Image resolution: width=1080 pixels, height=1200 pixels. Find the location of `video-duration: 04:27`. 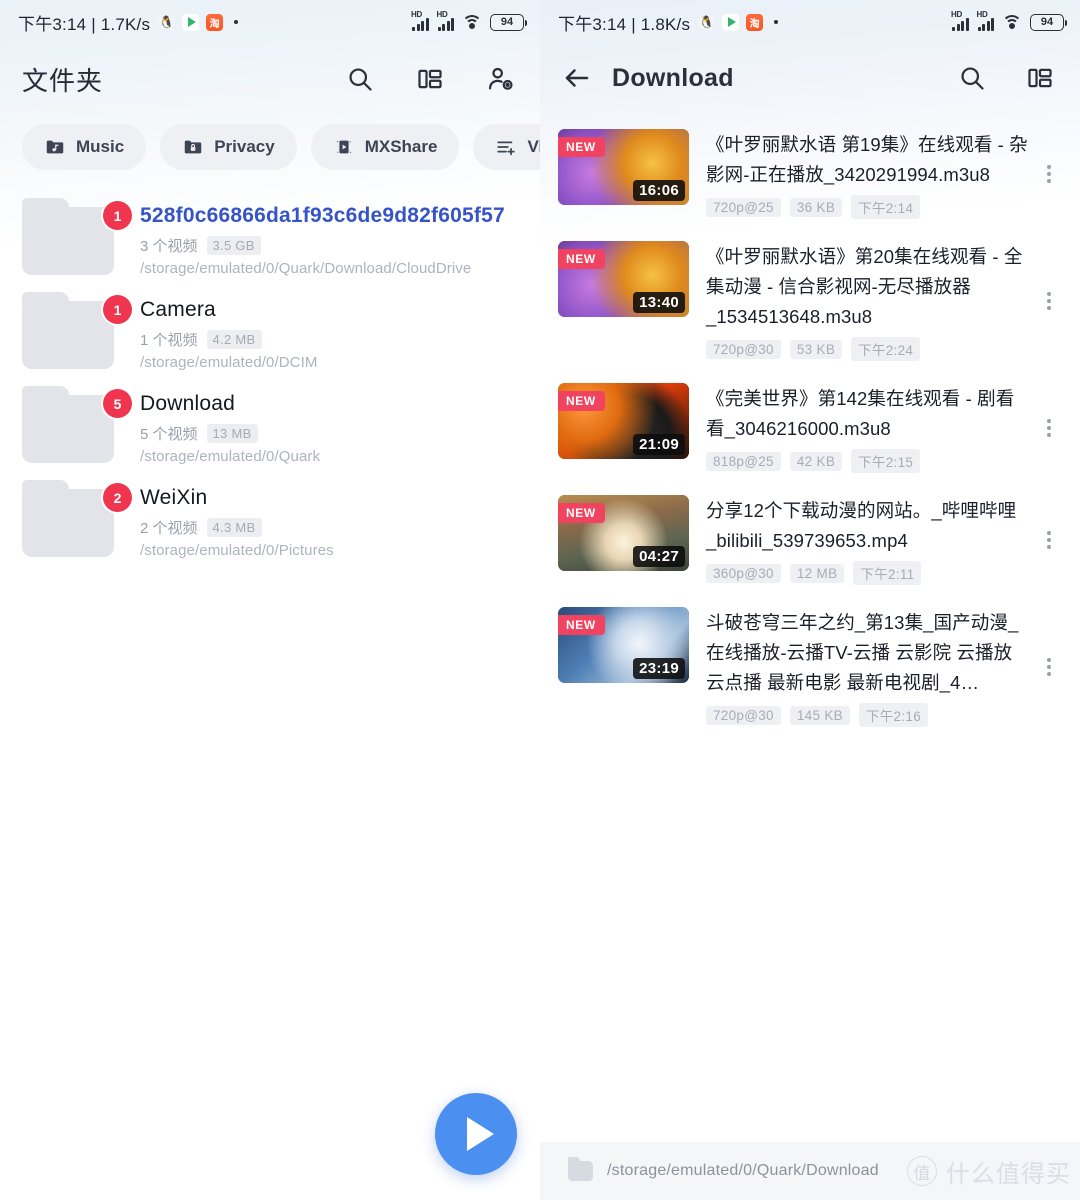

video-duration: 04:27 is located at coordinates (659, 556).